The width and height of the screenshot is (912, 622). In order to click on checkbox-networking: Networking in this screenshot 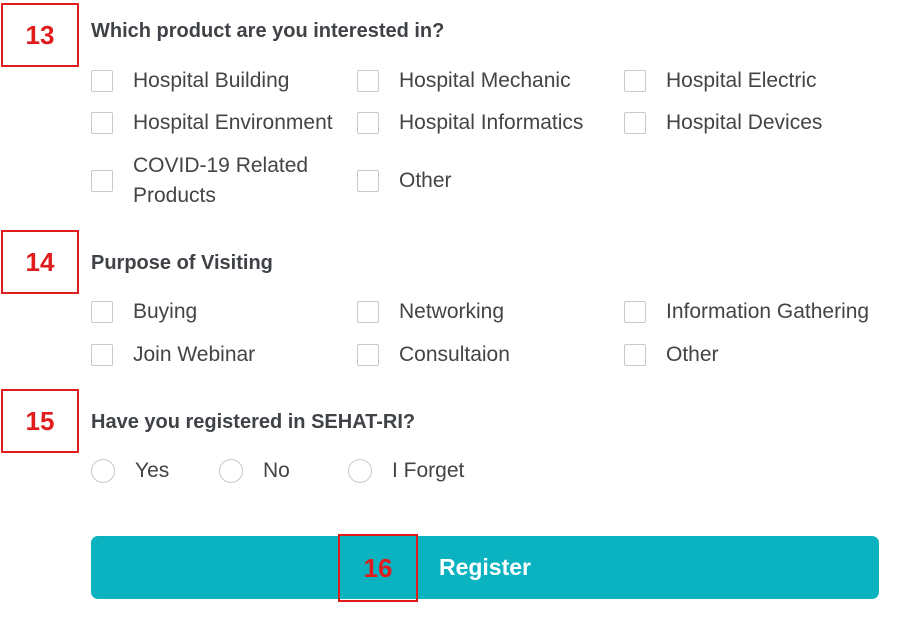, I will do `click(430, 312)`.